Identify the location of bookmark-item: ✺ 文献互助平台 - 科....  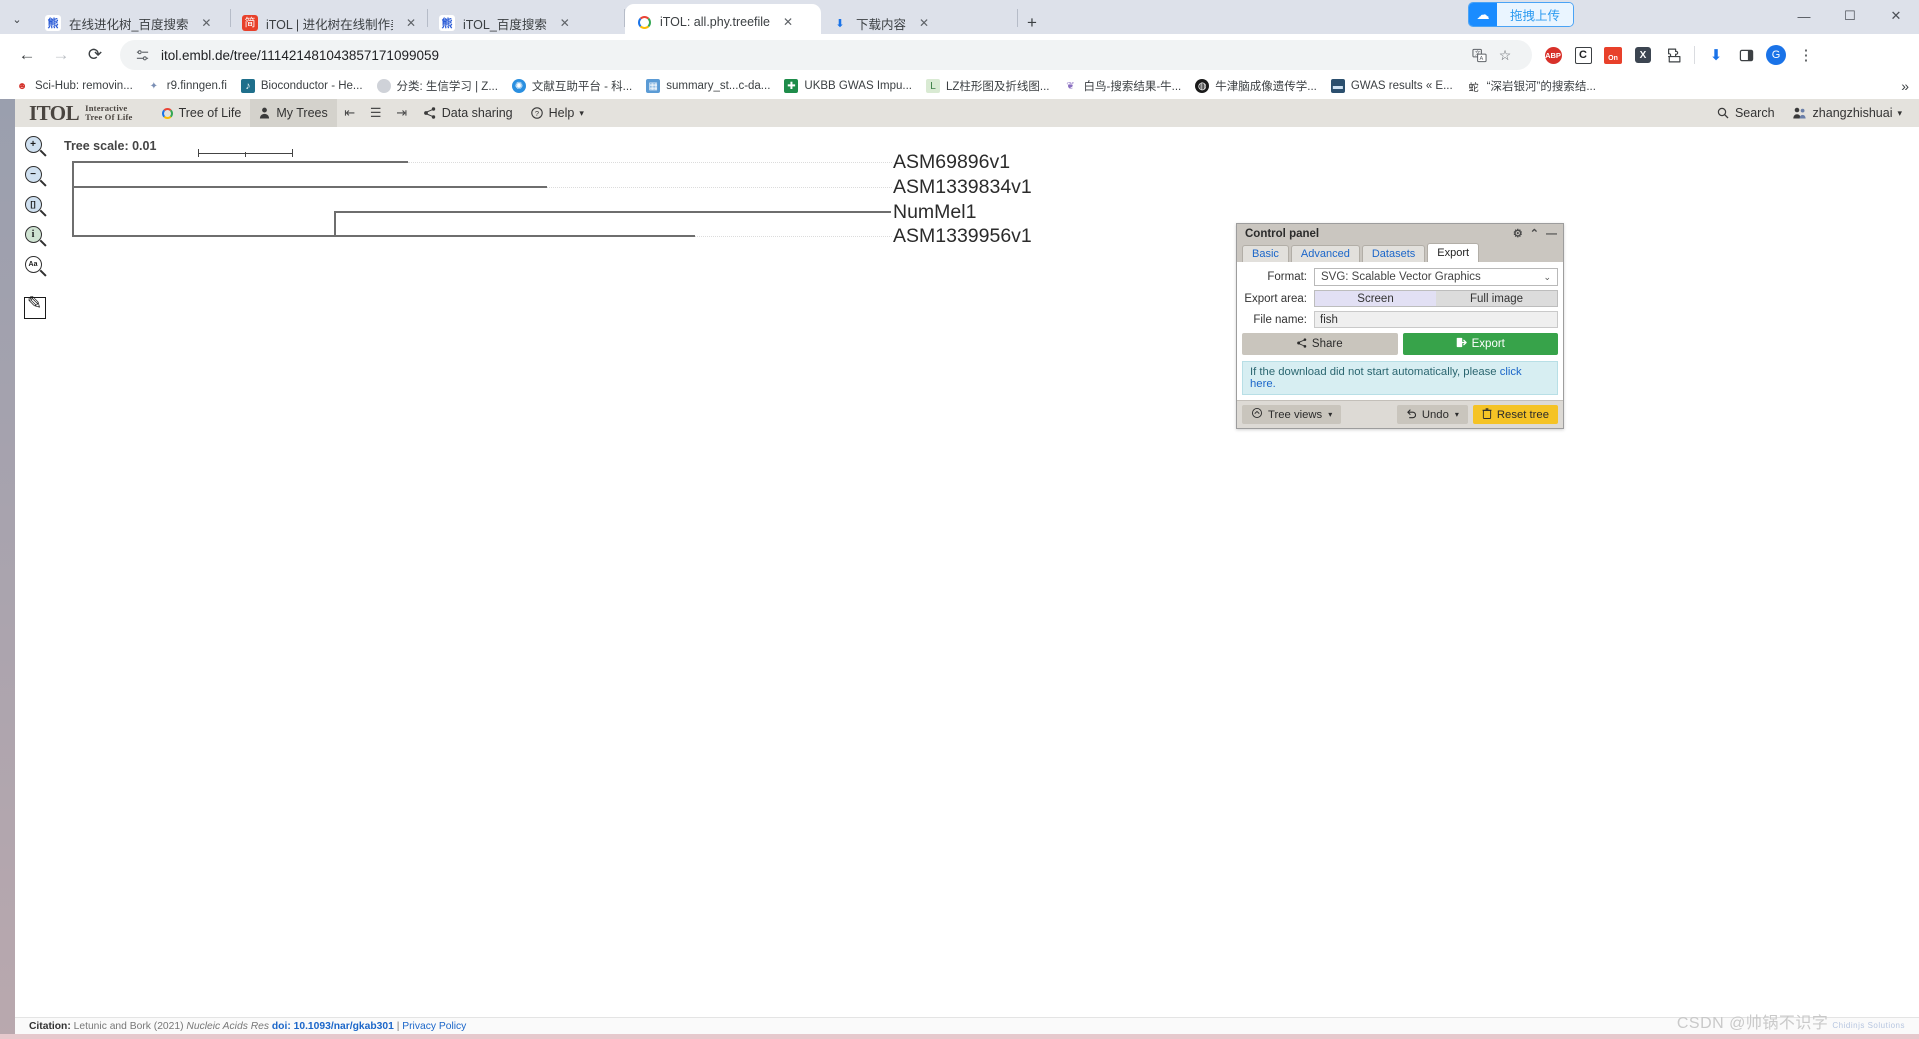
(572, 86).